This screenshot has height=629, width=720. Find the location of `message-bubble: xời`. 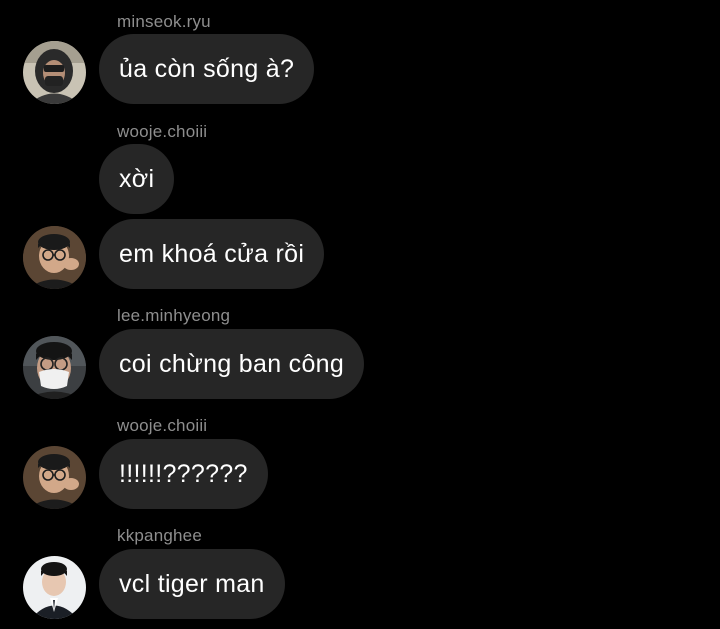

message-bubble: xời is located at coordinates (137, 179).